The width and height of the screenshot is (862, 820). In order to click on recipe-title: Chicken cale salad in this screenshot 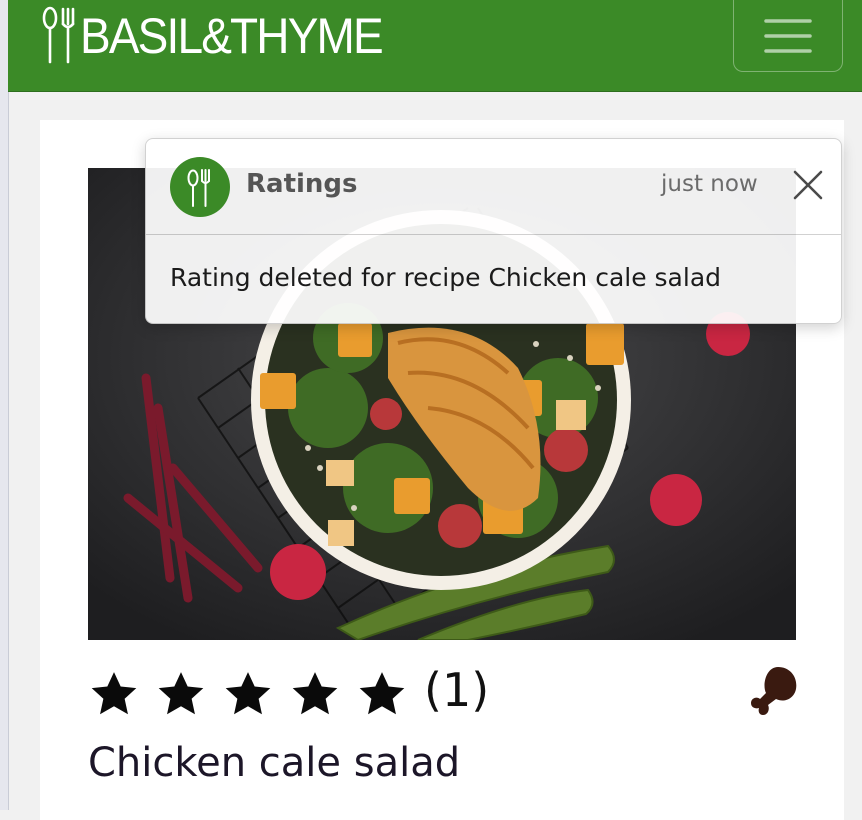, I will do `click(274, 763)`.